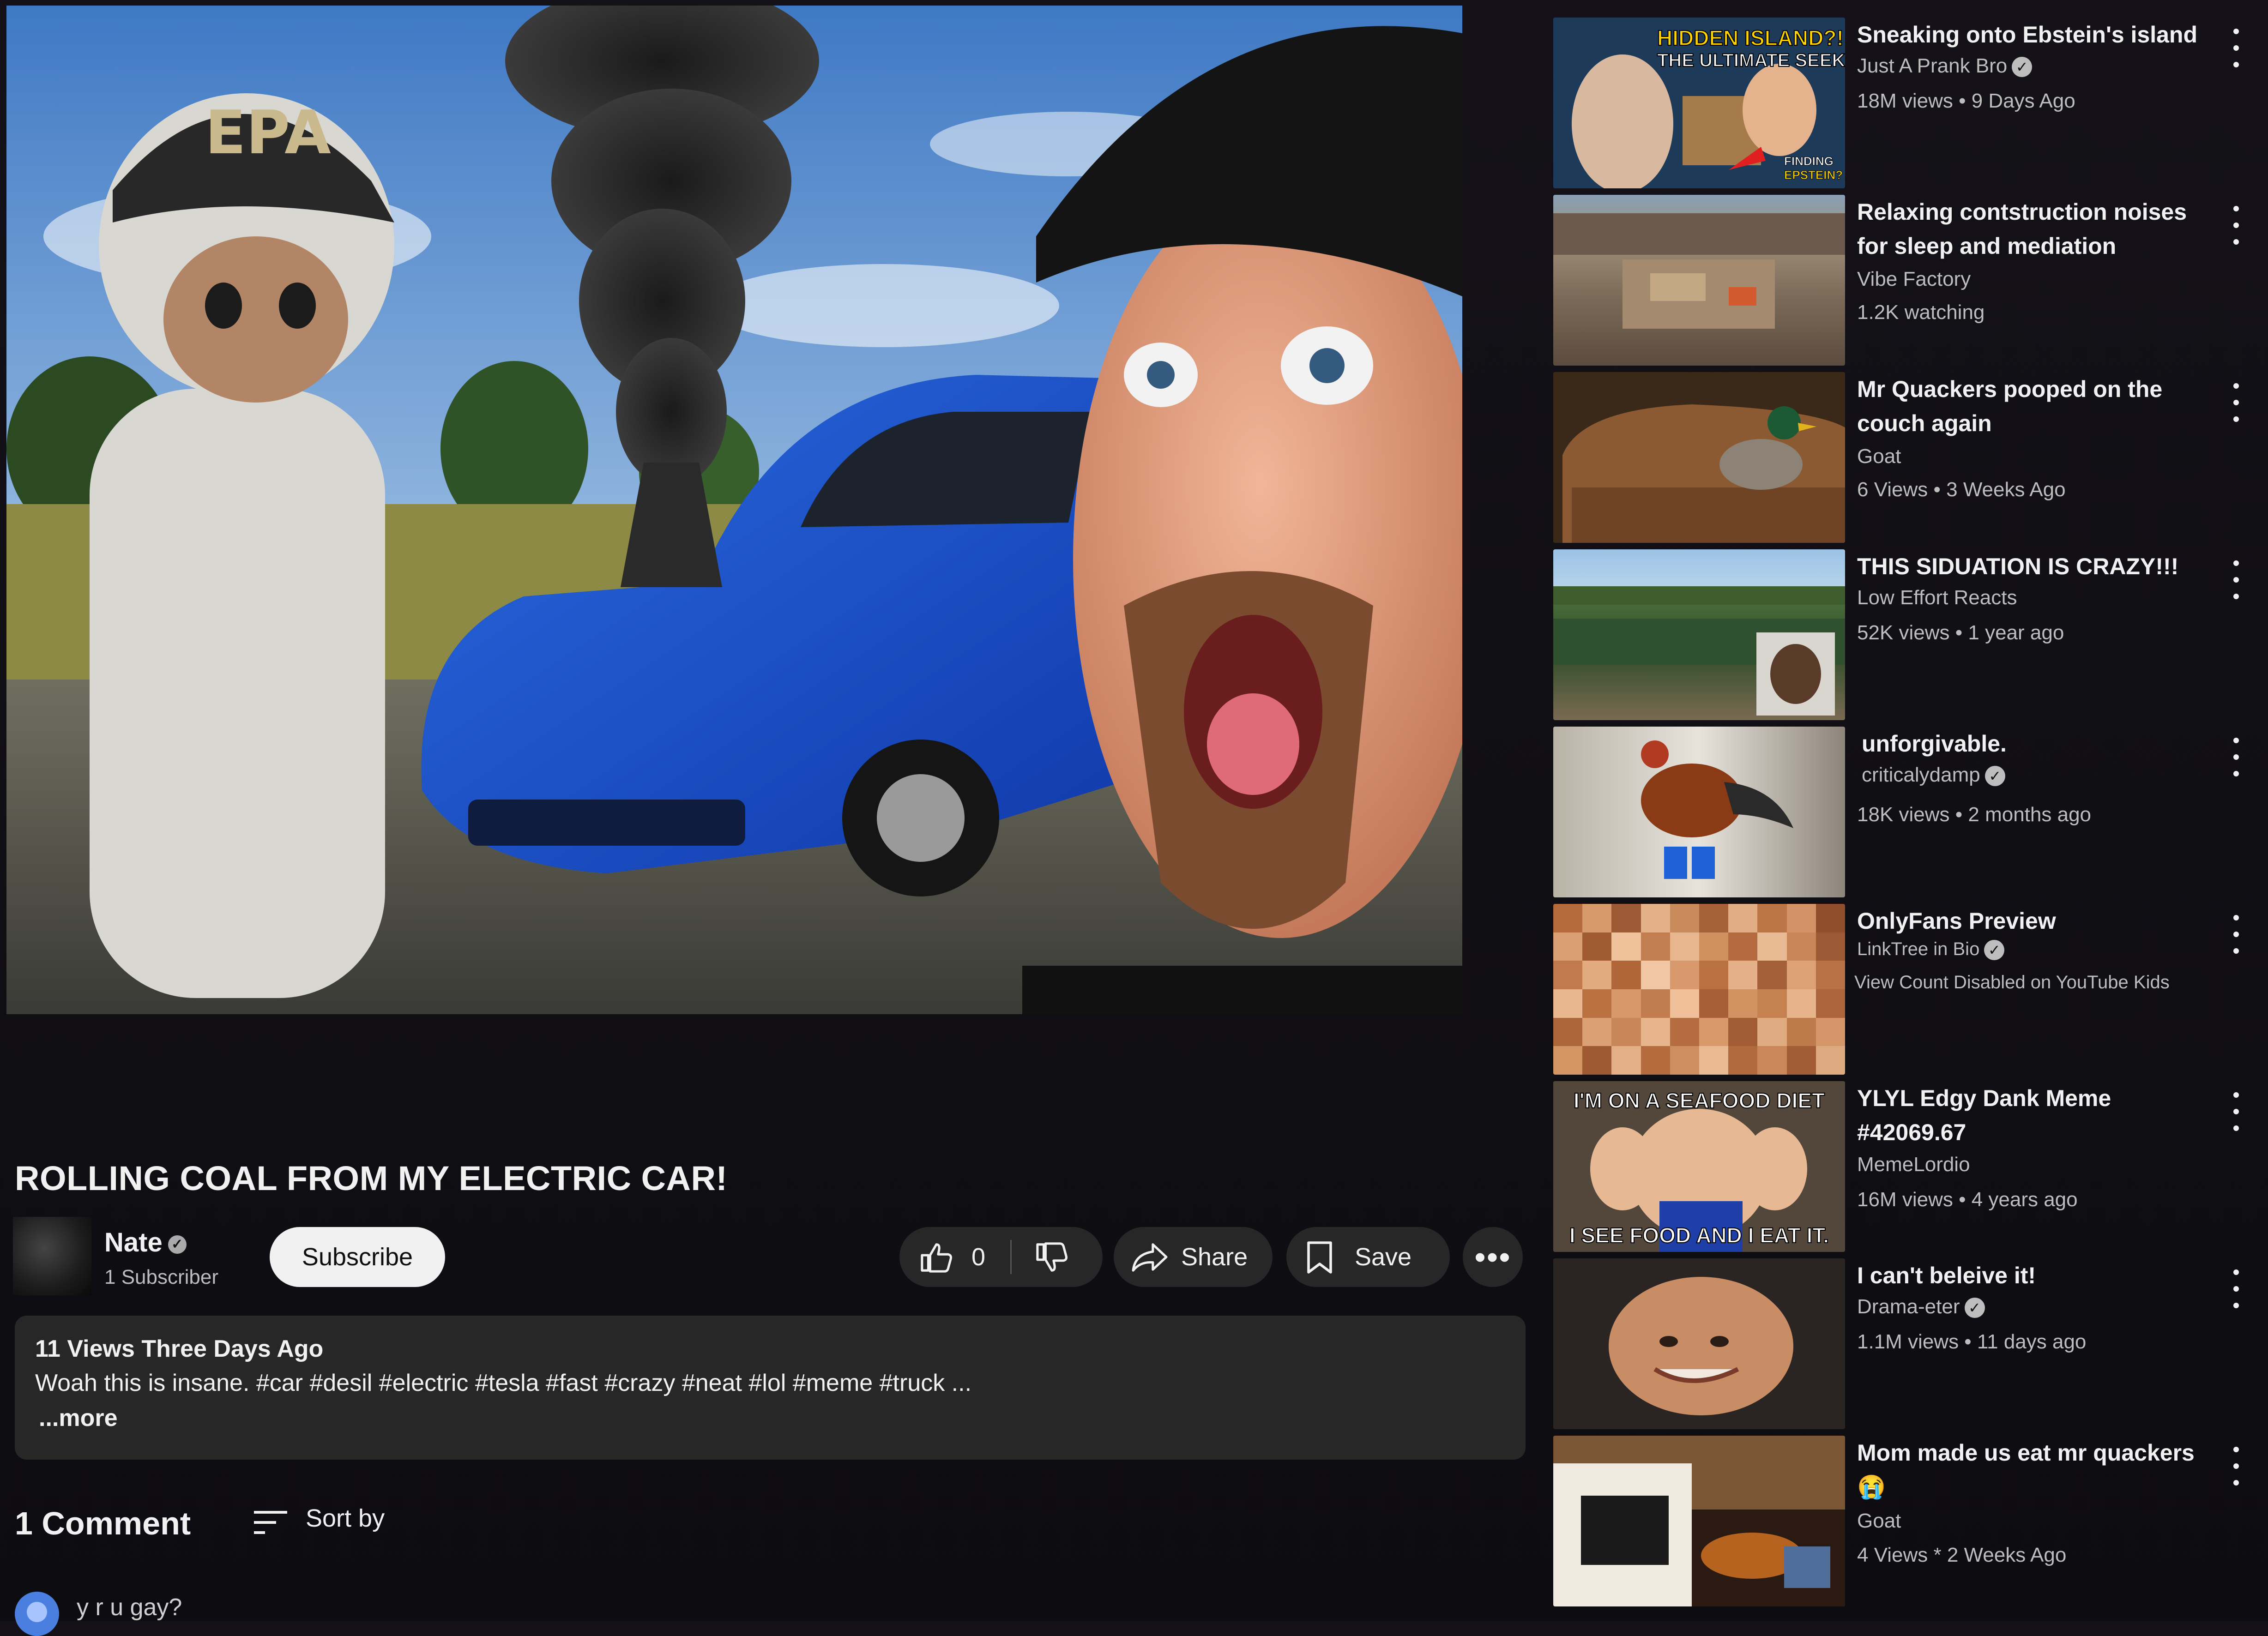 This screenshot has width=2268, height=1636. What do you see at coordinates (1914, 279) in the screenshot?
I see `recommendation-channel: Vibe Factory` at bounding box center [1914, 279].